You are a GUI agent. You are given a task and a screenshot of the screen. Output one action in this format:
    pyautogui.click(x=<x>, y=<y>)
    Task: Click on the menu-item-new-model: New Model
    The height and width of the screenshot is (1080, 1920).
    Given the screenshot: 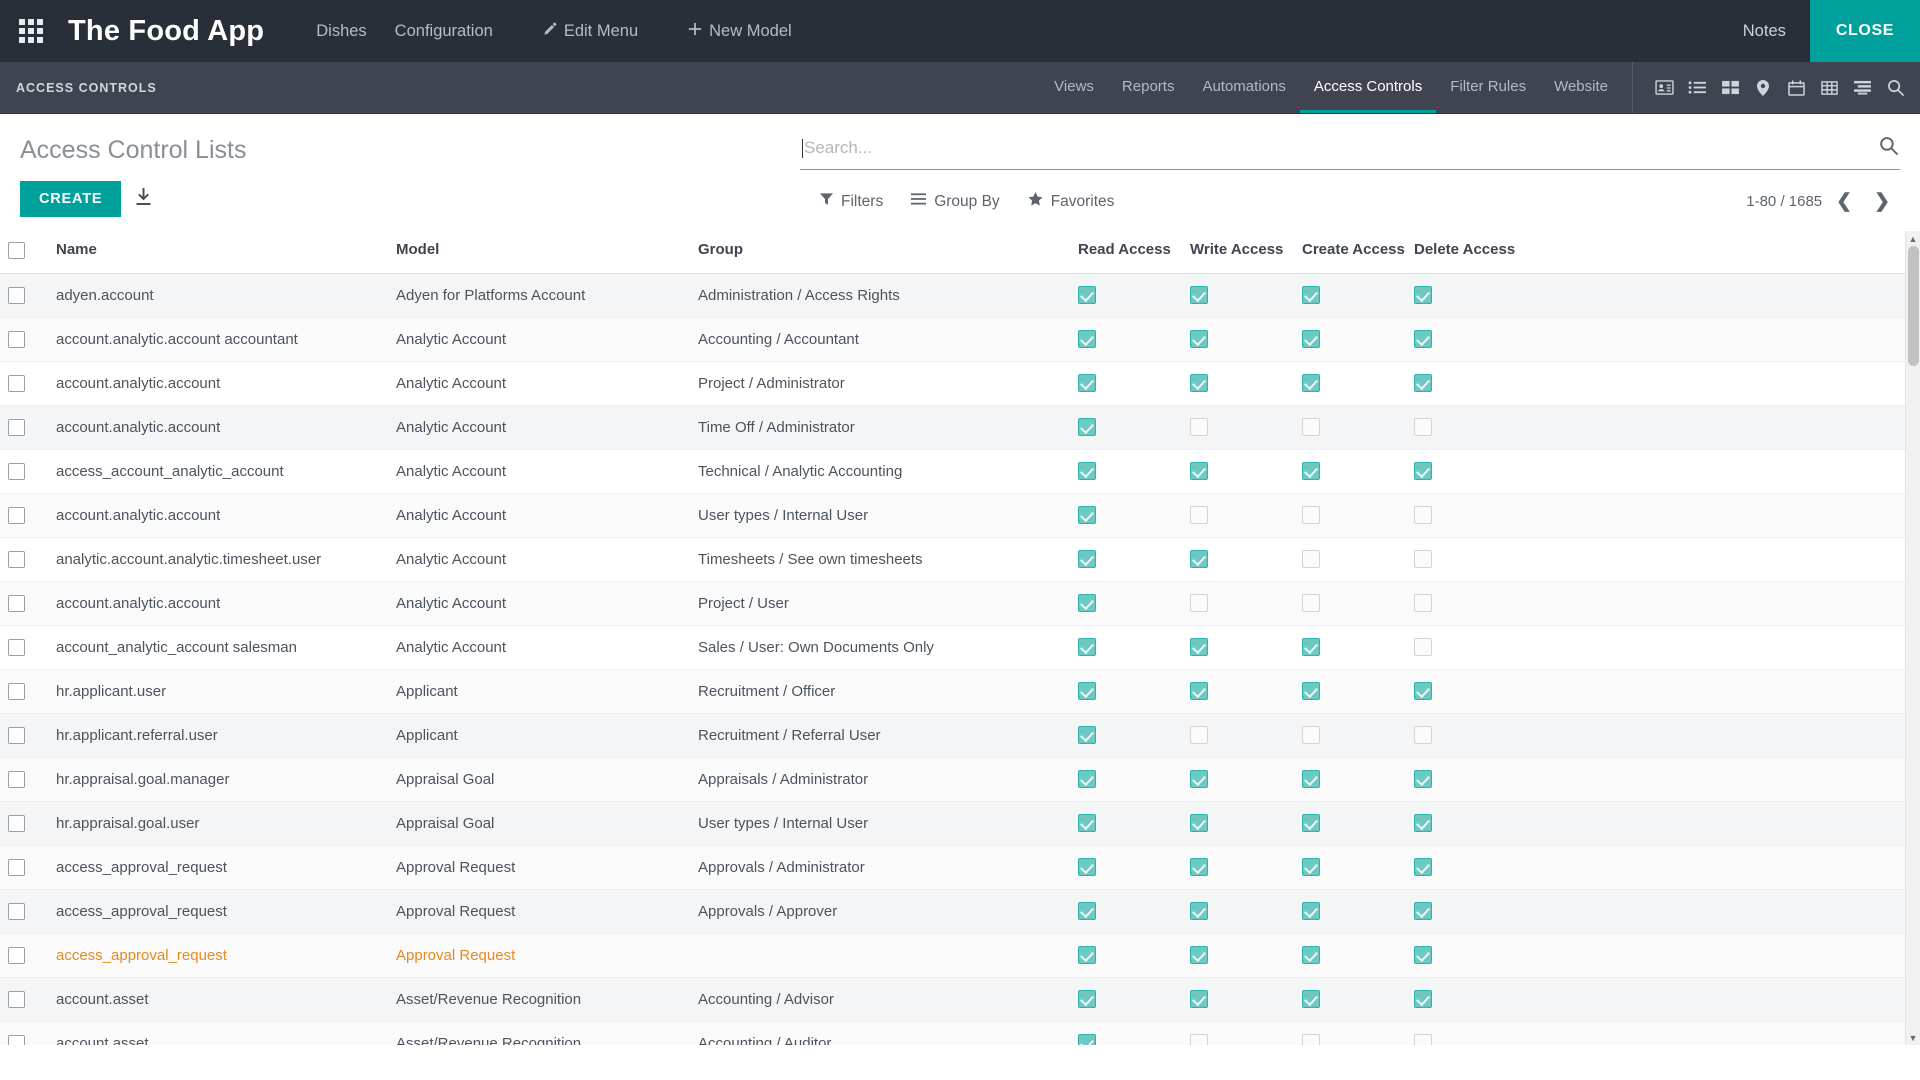 What is the action you would take?
    pyautogui.click(x=740, y=31)
    